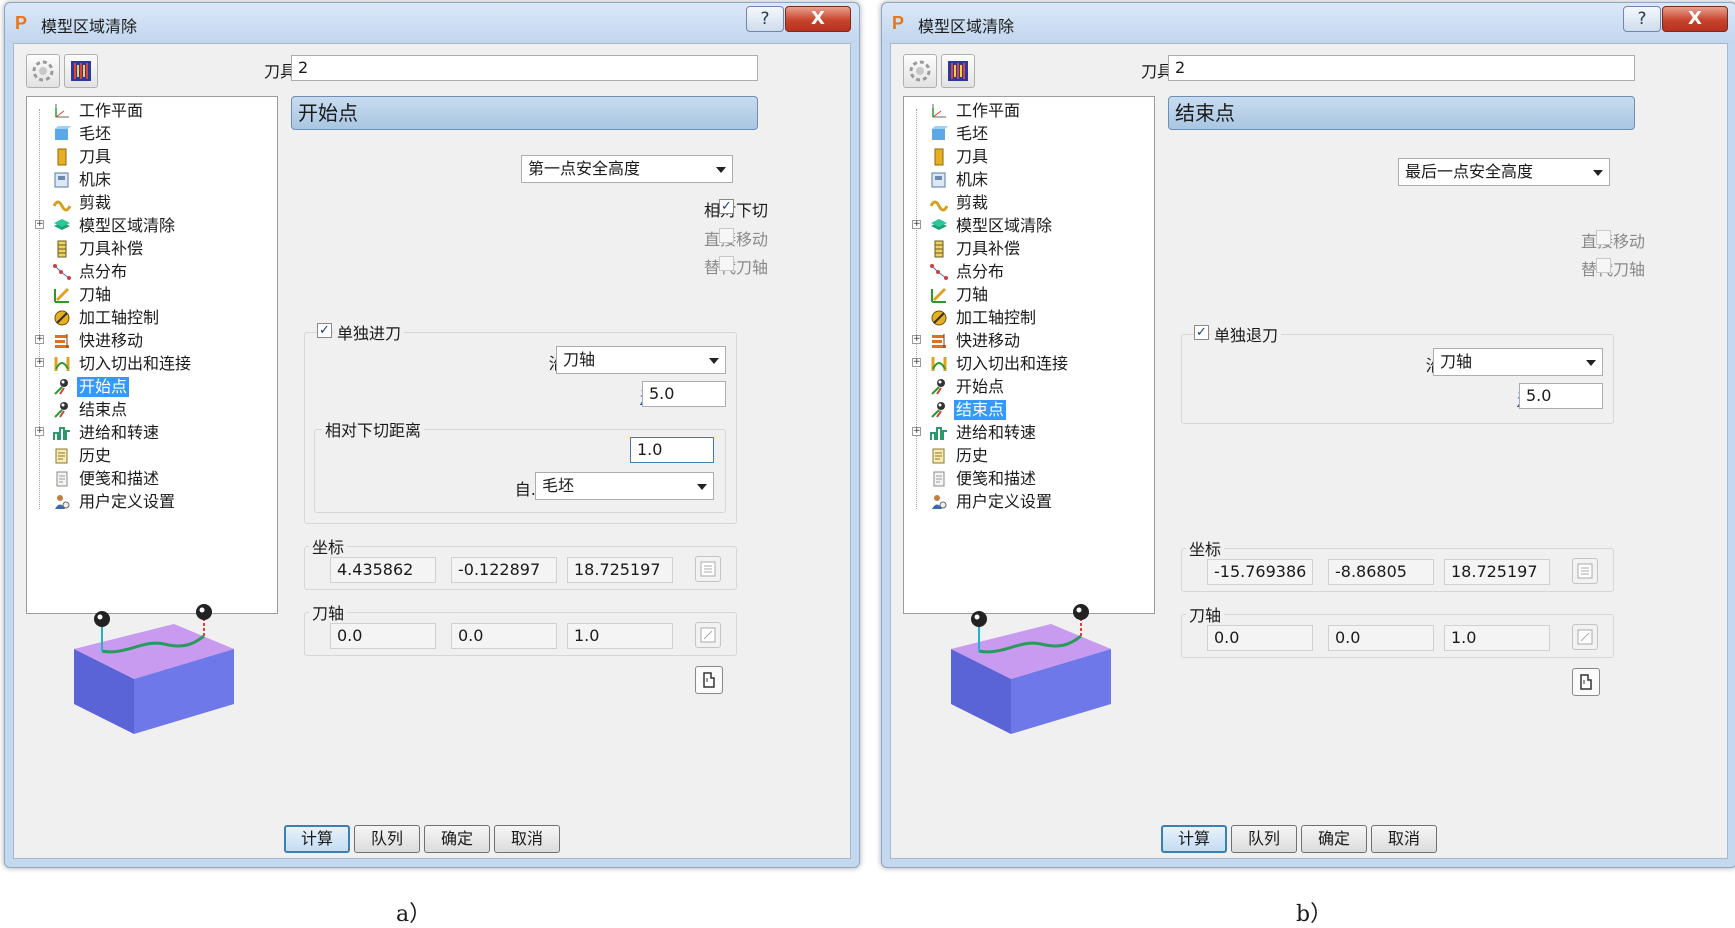 This screenshot has height=928, width=1735. I want to click on distance-input: 1.0, so click(672, 450).